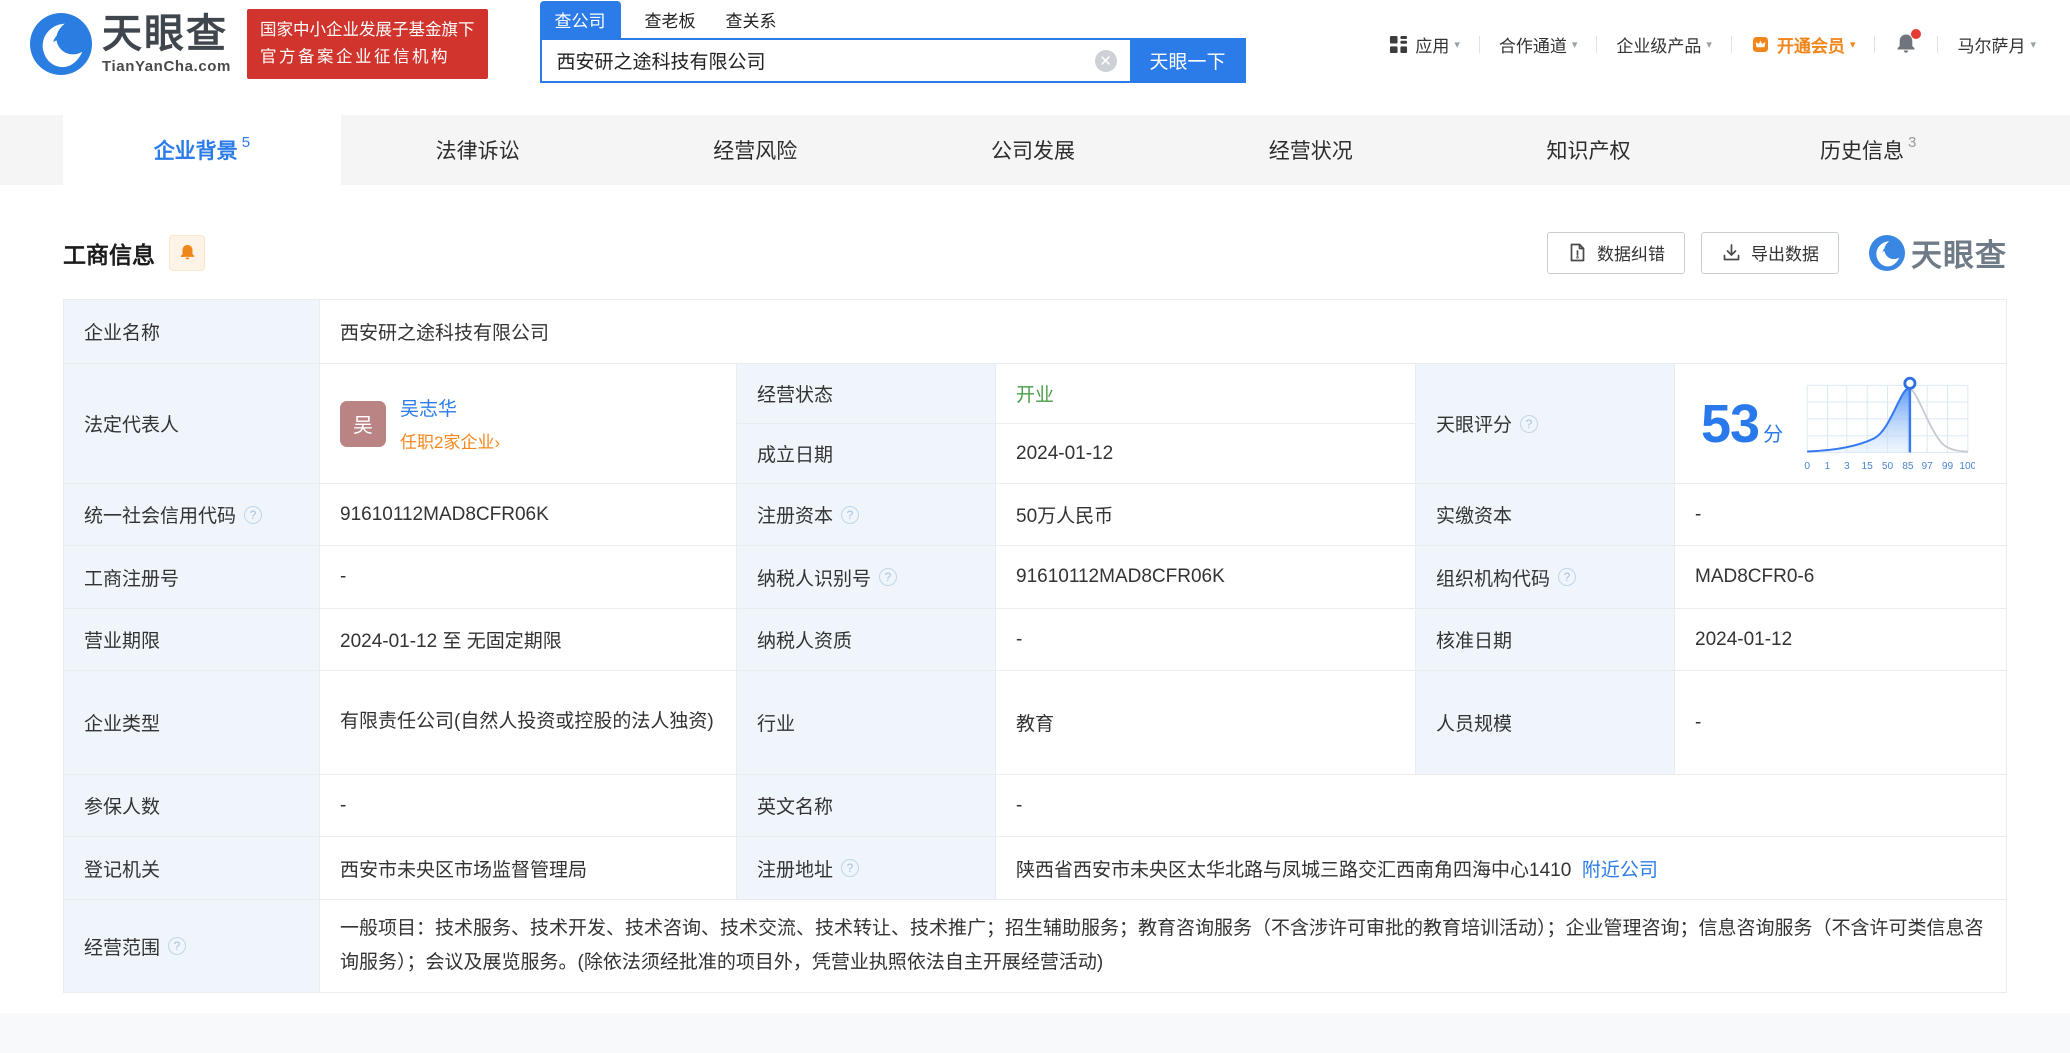  I want to click on score-chart-tick: 99, so click(1948, 465).